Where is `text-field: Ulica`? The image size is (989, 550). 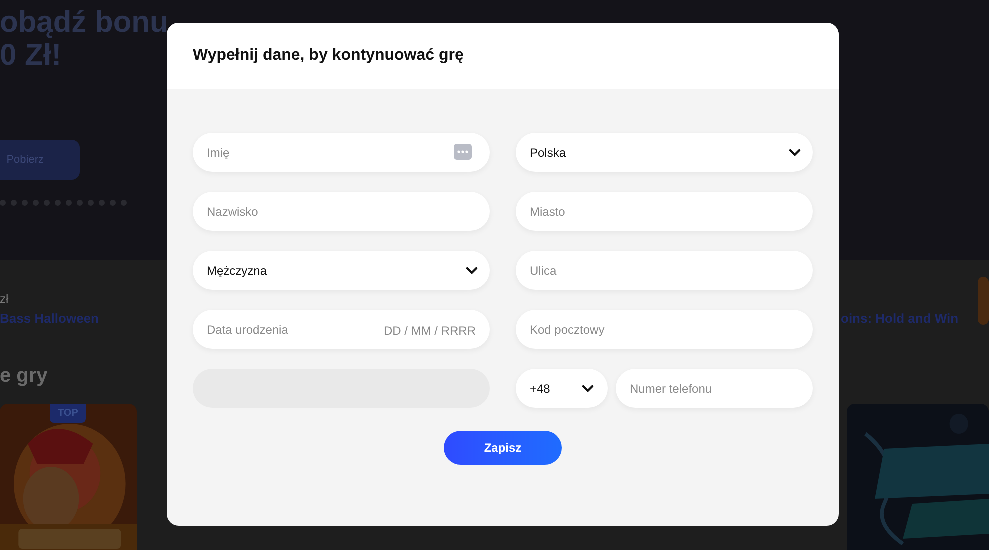 text-field: Ulica is located at coordinates (664, 270).